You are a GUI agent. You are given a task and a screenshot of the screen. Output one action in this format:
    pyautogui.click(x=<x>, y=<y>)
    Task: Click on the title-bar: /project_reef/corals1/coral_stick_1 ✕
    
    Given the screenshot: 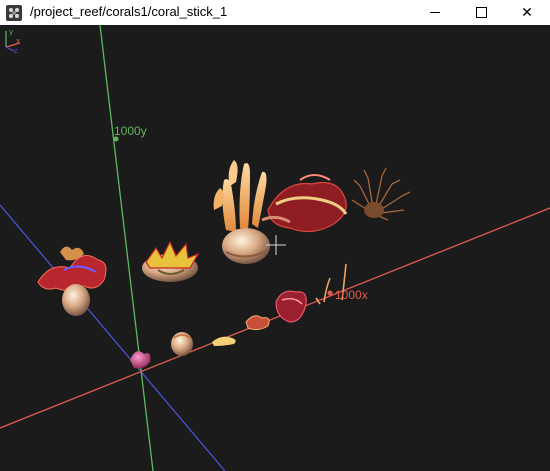 What is the action you would take?
    pyautogui.click(x=275, y=12)
    